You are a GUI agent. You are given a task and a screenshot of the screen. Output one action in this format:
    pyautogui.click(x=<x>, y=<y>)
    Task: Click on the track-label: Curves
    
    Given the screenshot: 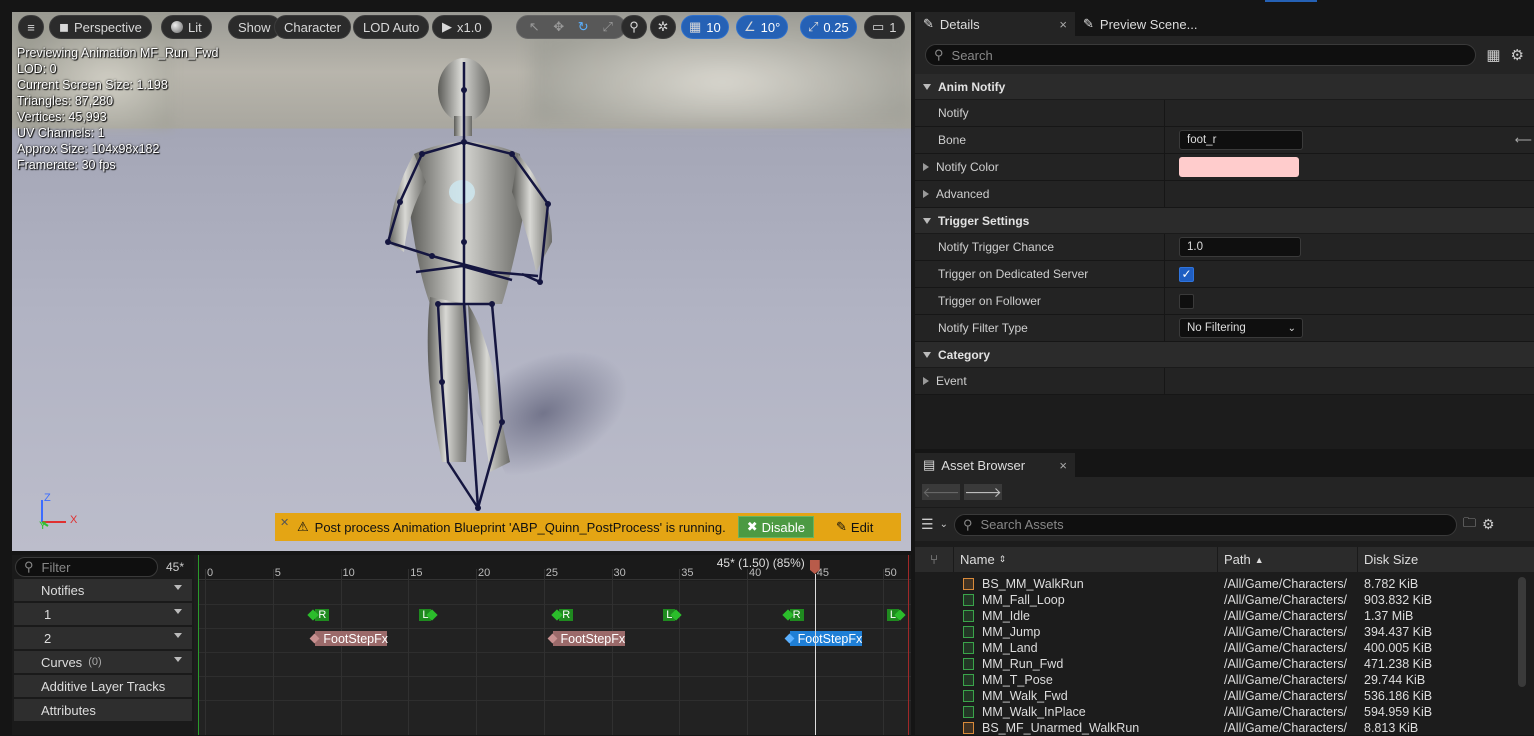 What is the action you would take?
    pyautogui.click(x=62, y=662)
    